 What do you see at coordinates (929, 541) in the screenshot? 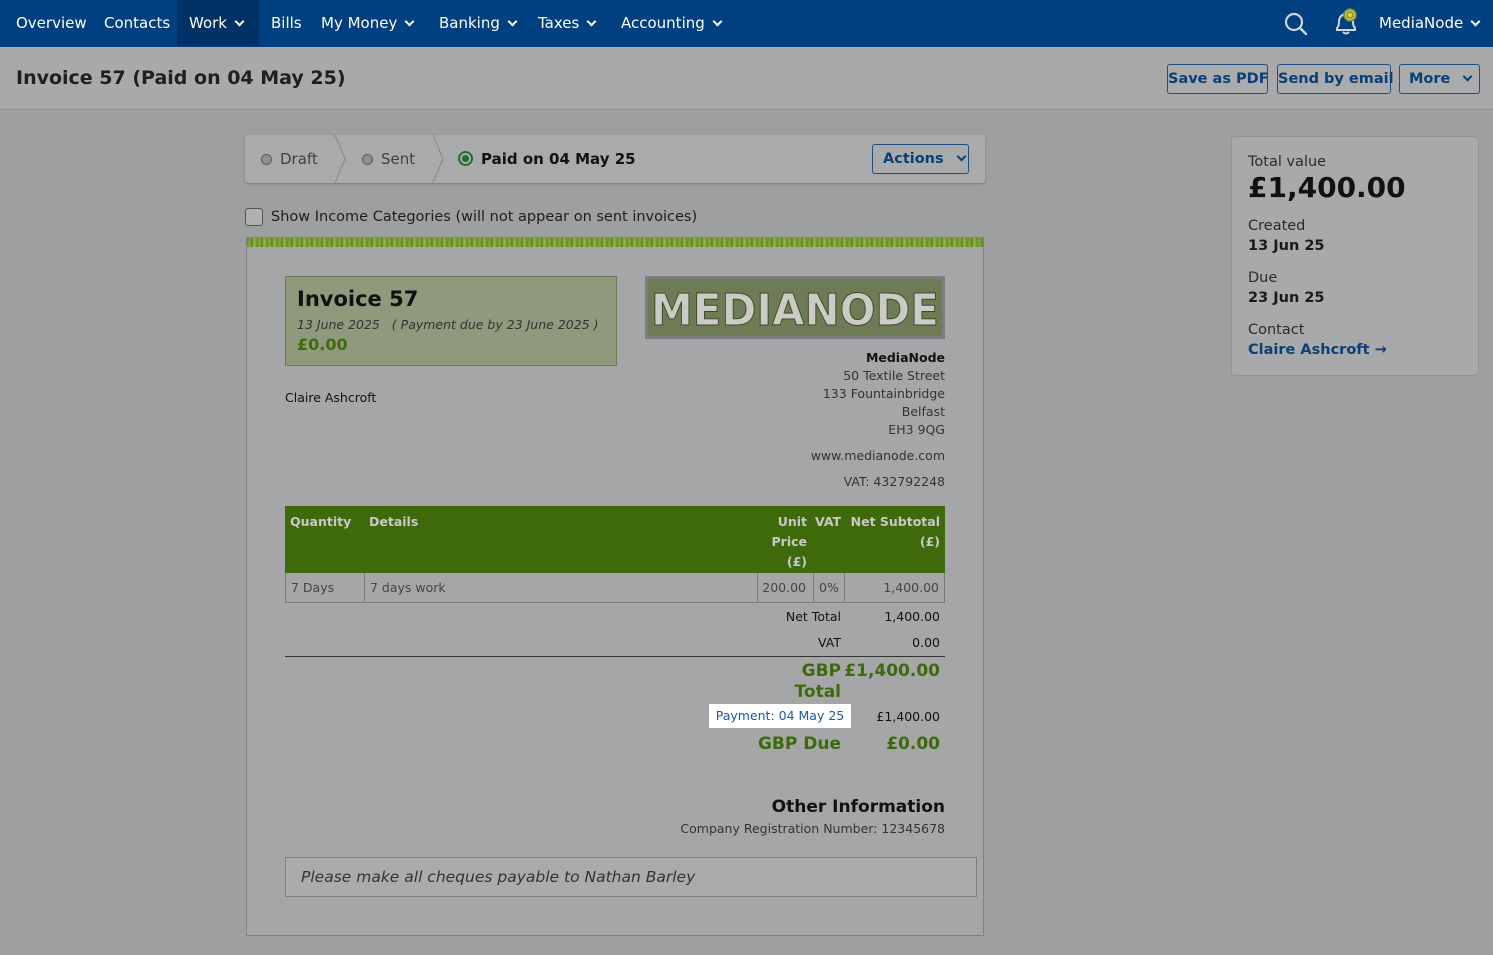
I see `net-subtotal-header-line: (£)` at bounding box center [929, 541].